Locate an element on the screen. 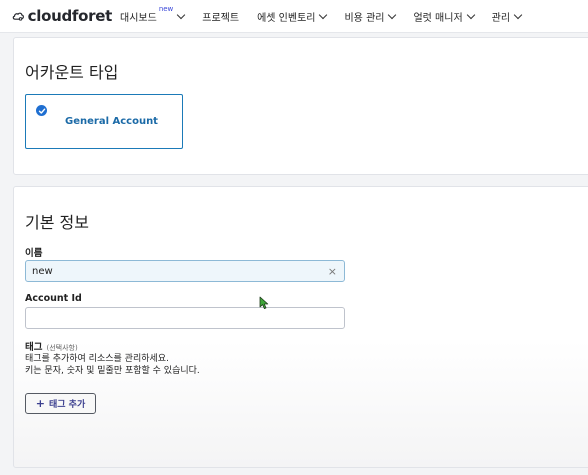 This screenshot has width=588, height=475. tag-label-text: 태그 is located at coordinates (34, 347).